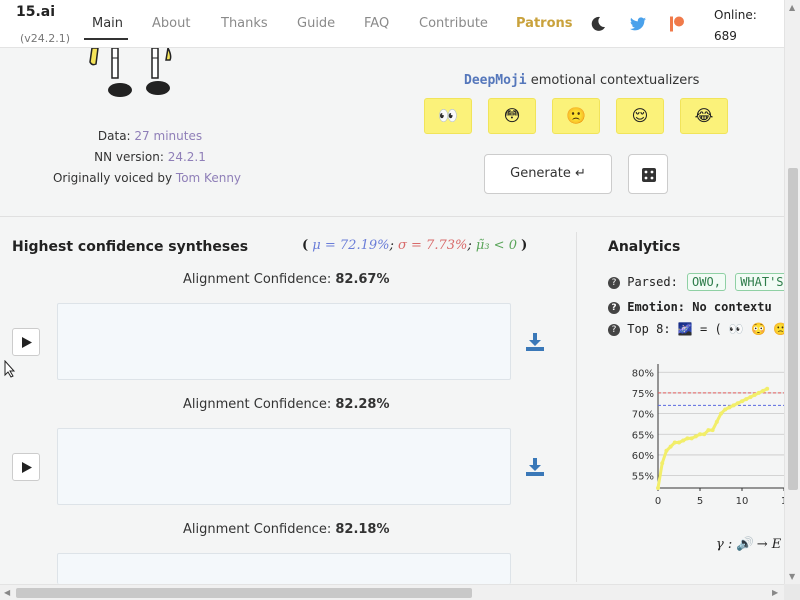 The height and width of the screenshot is (600, 800). What do you see at coordinates (643, 394) in the screenshot?
I see `chart-y-tick-label: 75%` at bounding box center [643, 394].